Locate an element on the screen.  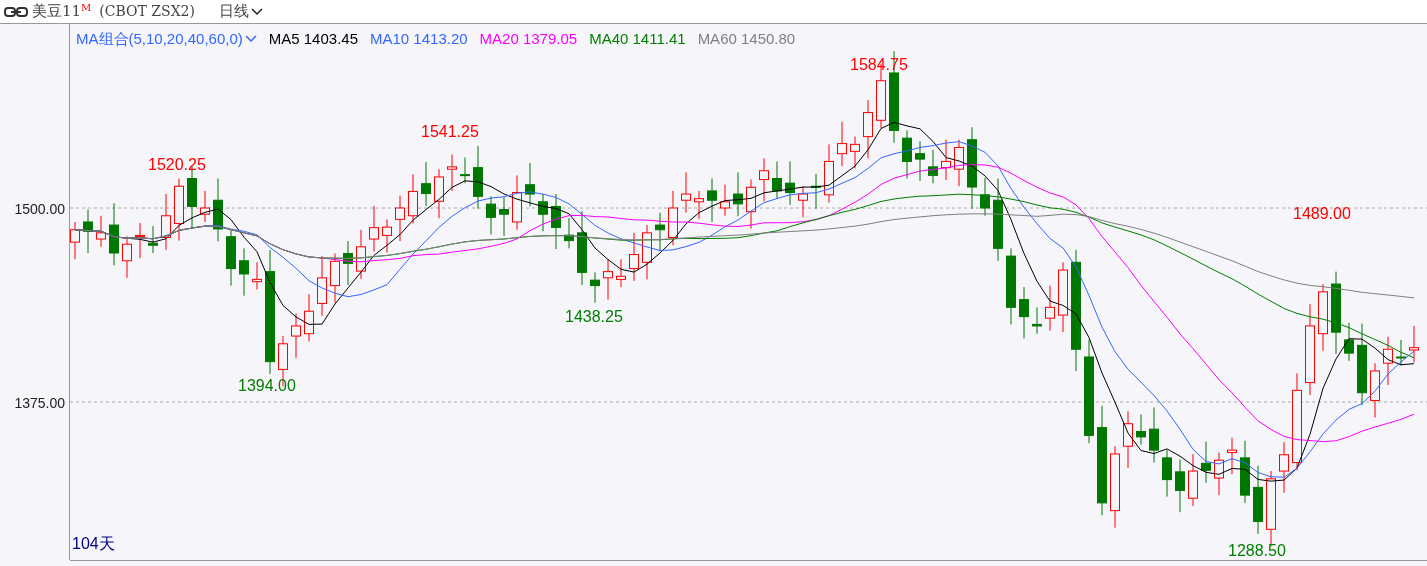
ma-legend-value: MA60 1450.80 is located at coordinates (746, 39).